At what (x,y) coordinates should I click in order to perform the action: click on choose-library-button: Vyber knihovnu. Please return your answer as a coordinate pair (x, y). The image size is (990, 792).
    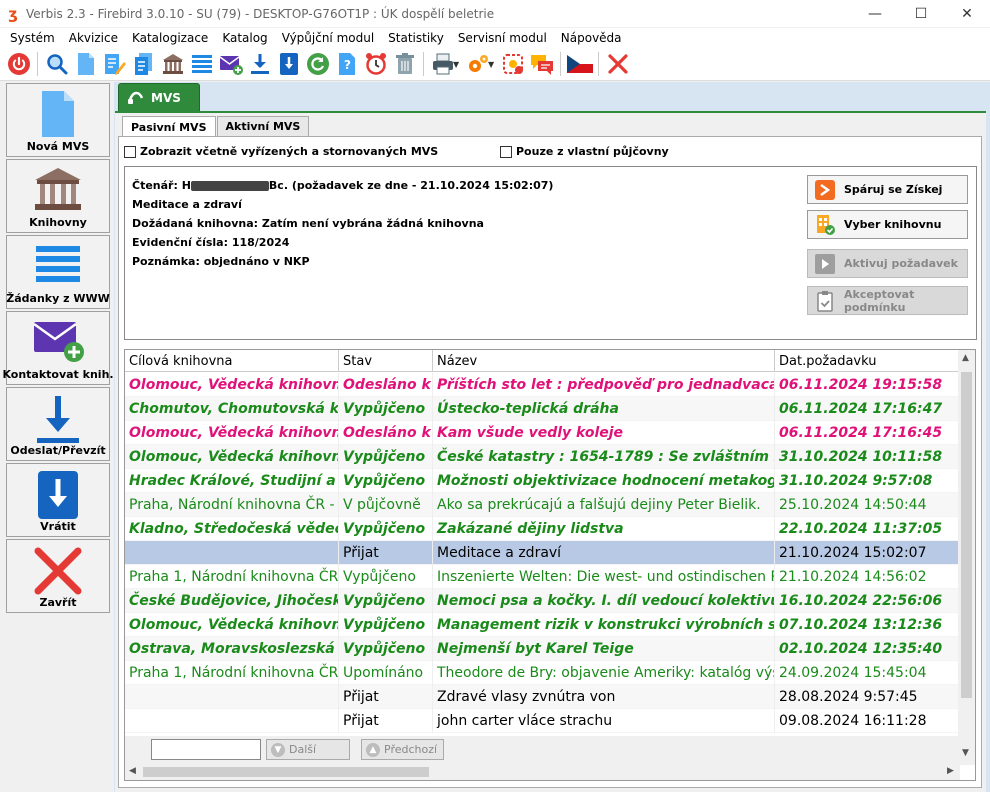
    Looking at the image, I should click on (887, 224).